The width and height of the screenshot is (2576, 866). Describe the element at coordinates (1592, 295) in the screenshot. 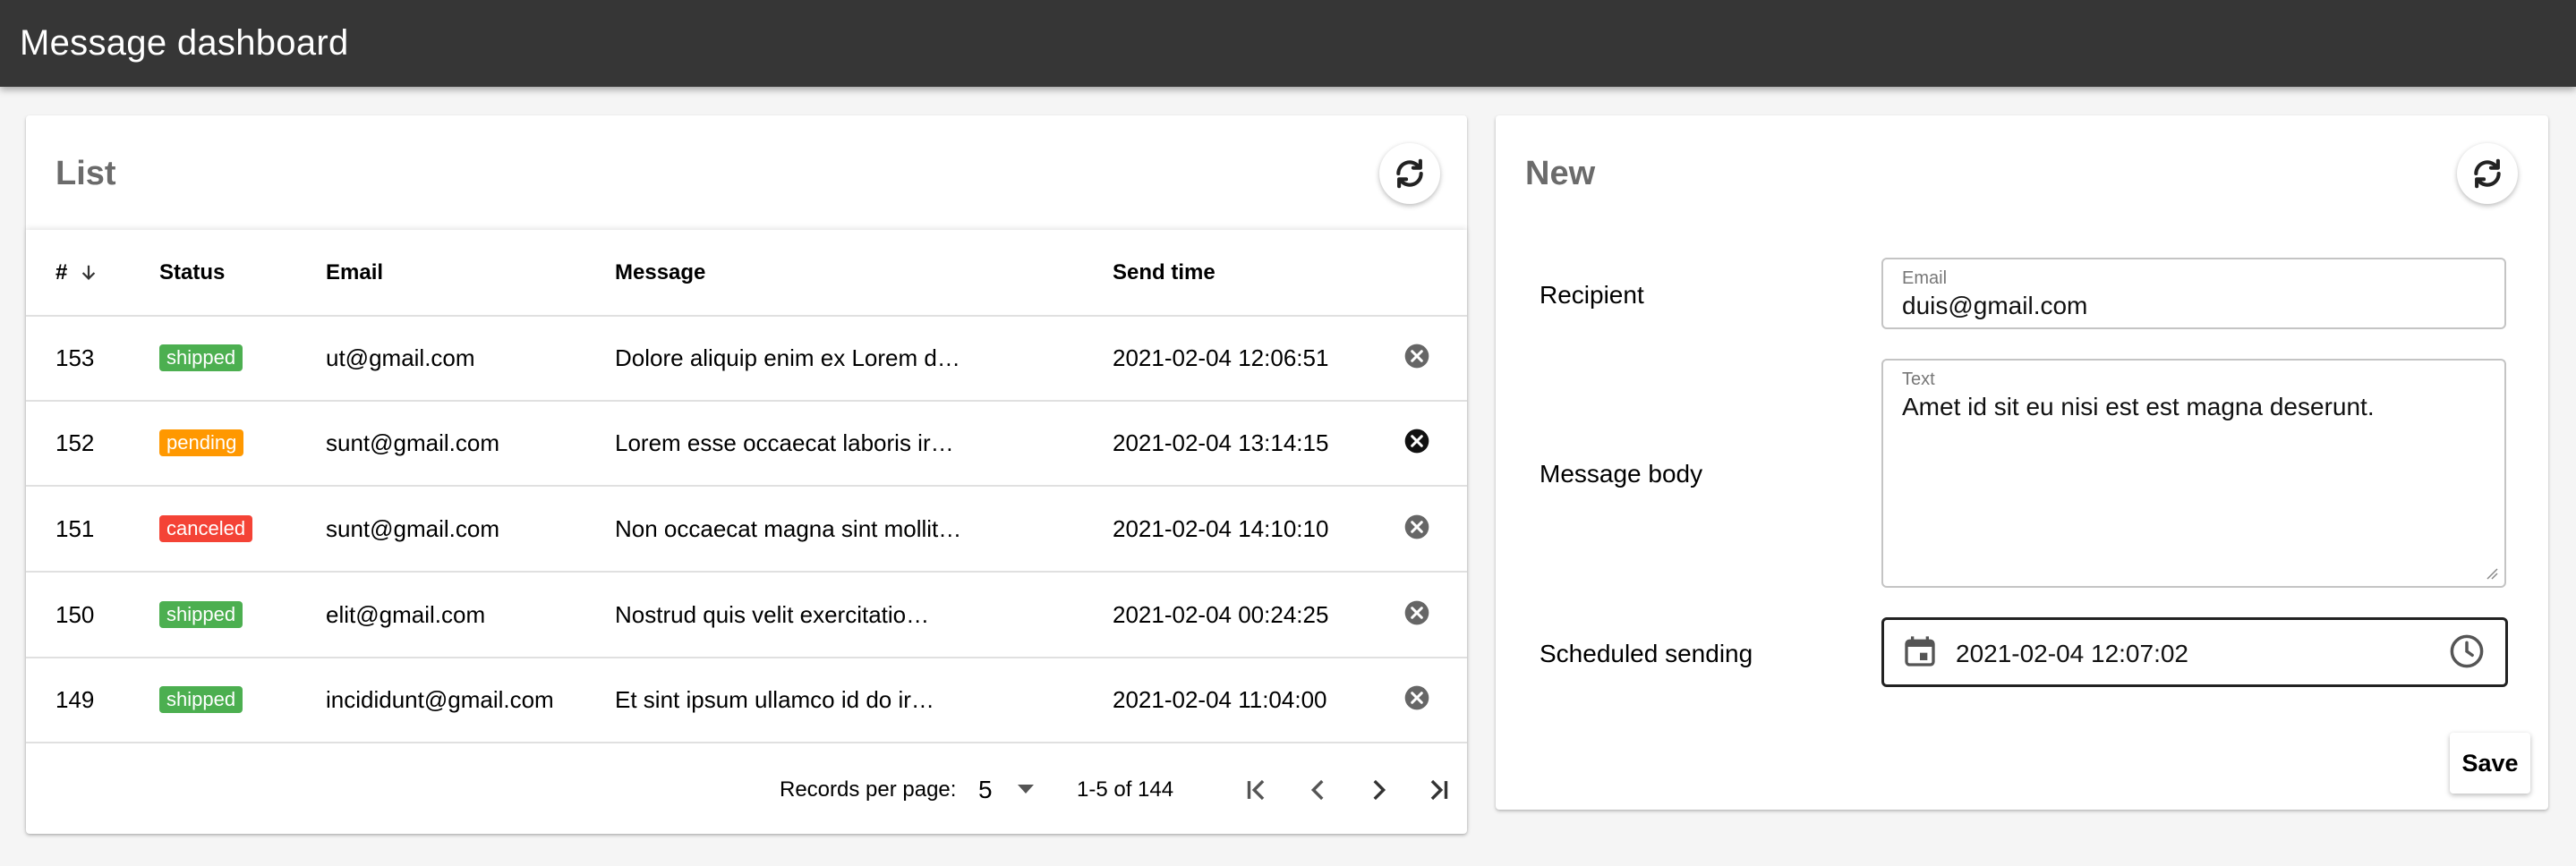

I see `recipient-label: Recipient` at that location.